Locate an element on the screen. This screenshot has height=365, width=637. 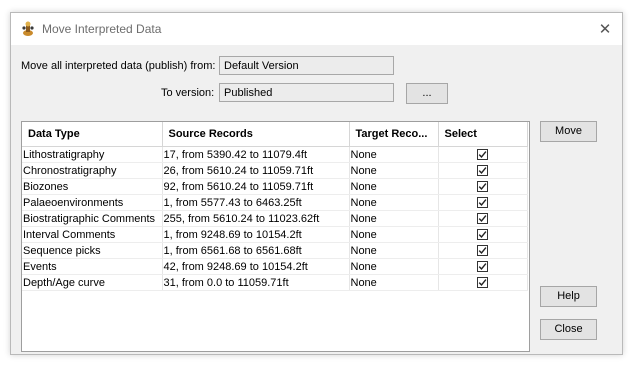
column-header-select: Select is located at coordinates (483, 134).